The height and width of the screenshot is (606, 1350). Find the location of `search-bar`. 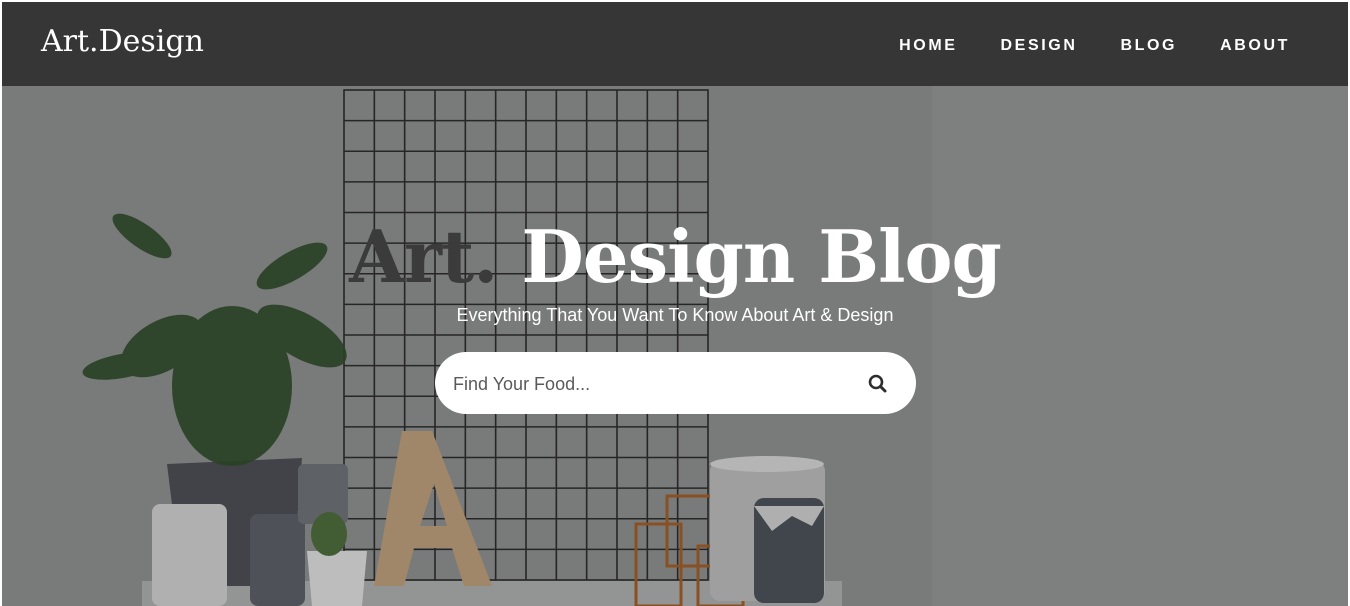

search-bar is located at coordinates (675, 383).